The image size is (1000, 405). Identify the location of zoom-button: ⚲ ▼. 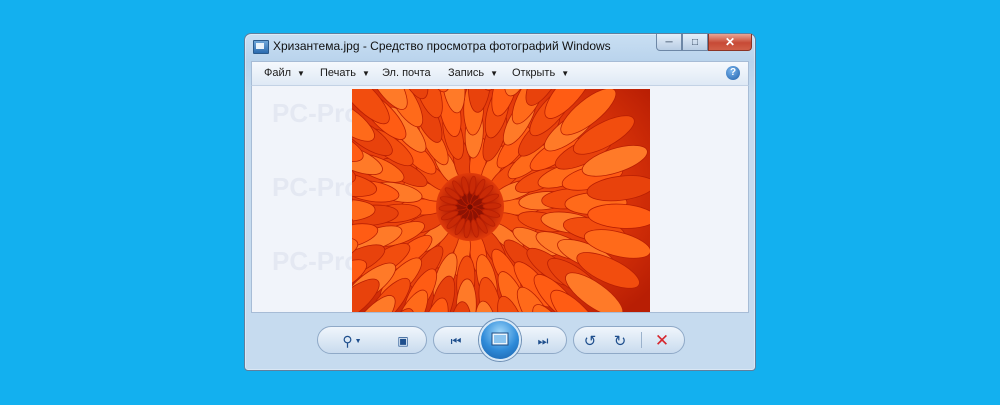
(352, 341).